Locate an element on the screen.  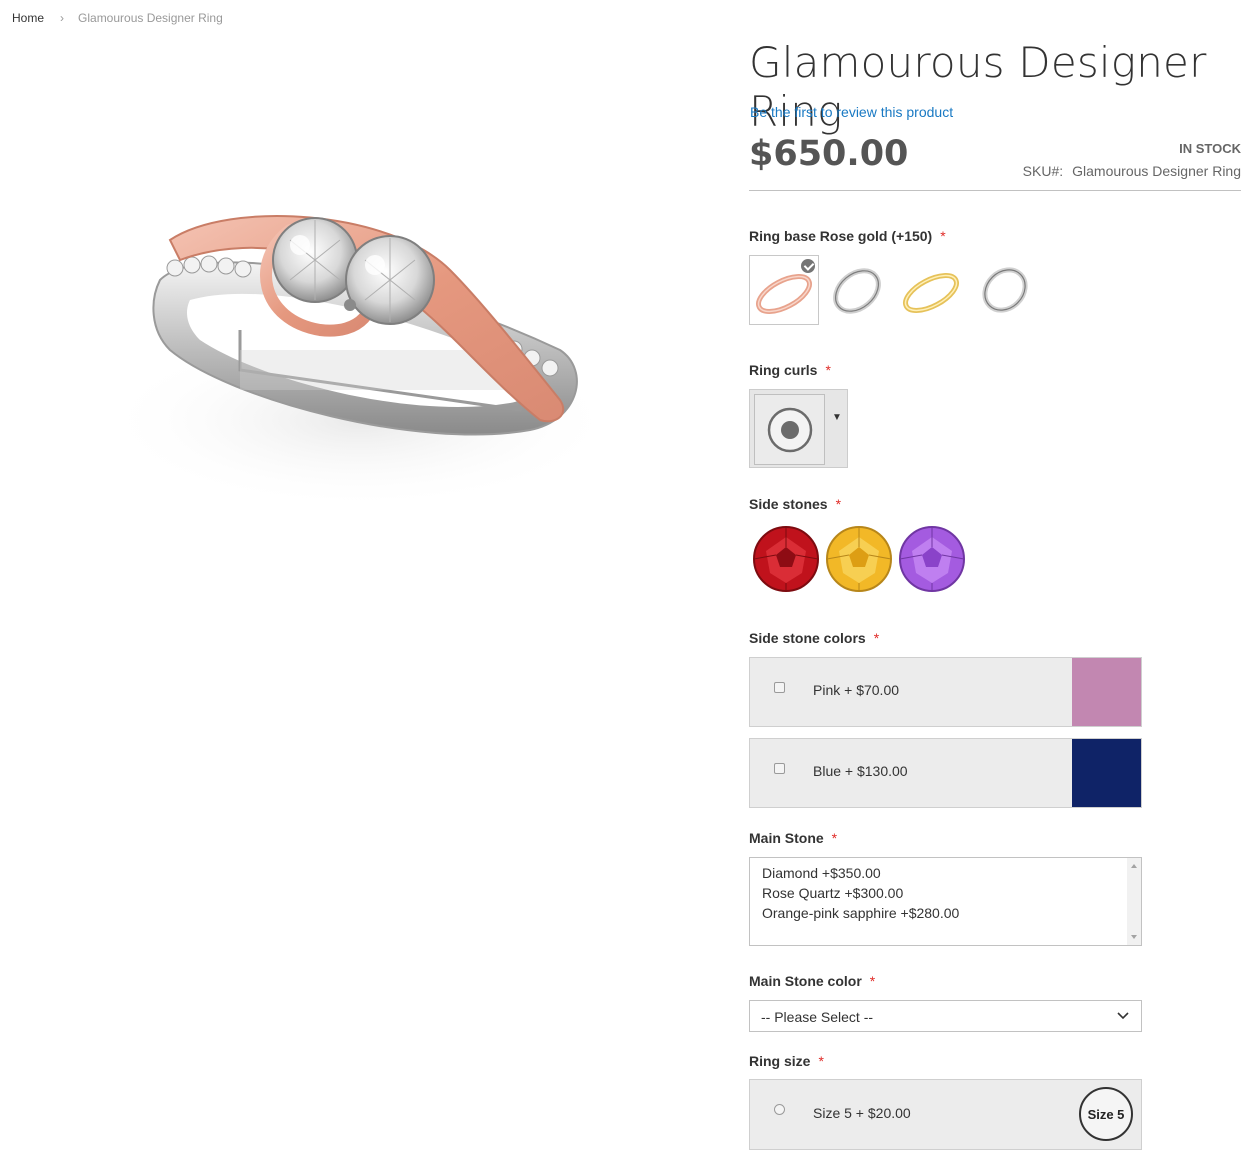
side-stone-color-pink: Pink + $70.00 is located at coordinates (945, 692).